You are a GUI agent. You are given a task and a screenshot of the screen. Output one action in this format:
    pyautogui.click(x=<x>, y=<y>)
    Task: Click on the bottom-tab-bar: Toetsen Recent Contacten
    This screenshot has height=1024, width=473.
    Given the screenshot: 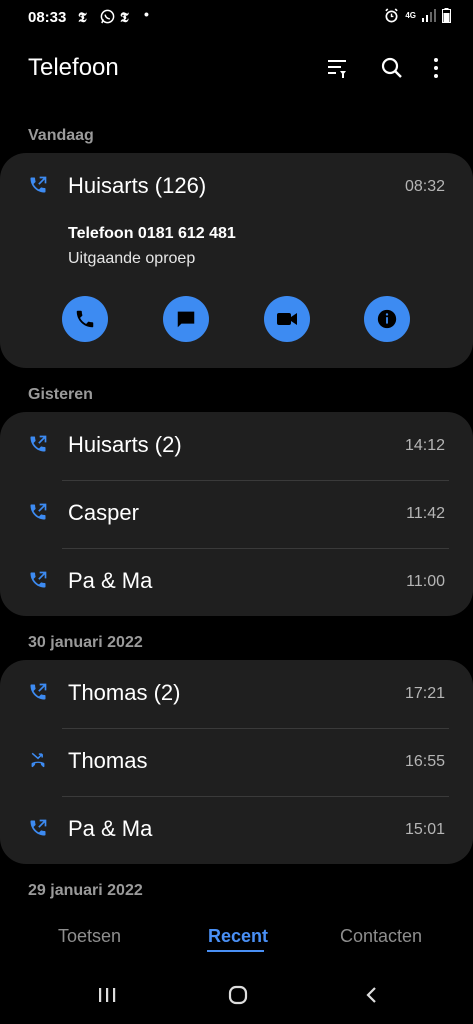 What is the action you would take?
    pyautogui.click(x=236, y=940)
    